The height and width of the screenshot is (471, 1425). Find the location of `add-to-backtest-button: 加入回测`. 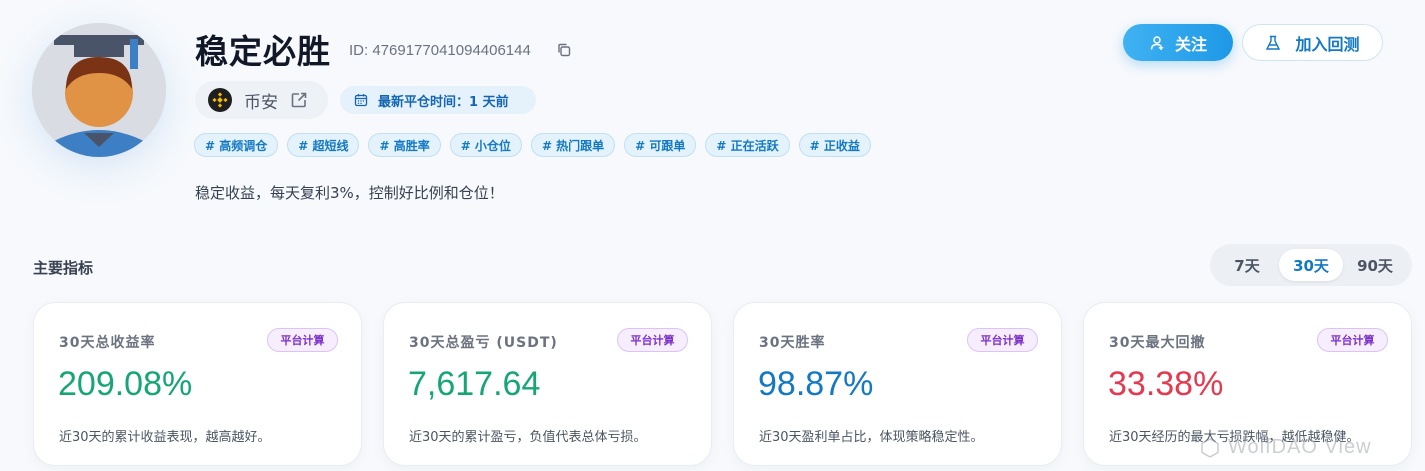

add-to-backtest-button: 加入回测 is located at coordinates (1312, 42).